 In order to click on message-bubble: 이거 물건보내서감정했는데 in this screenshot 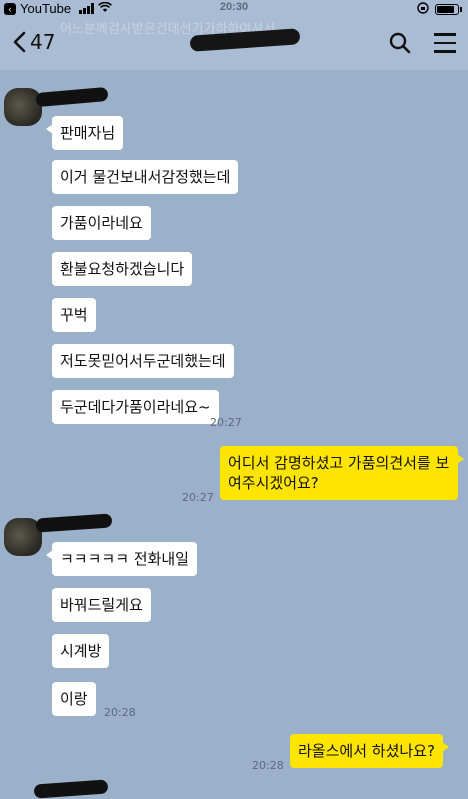, I will do `click(145, 177)`.